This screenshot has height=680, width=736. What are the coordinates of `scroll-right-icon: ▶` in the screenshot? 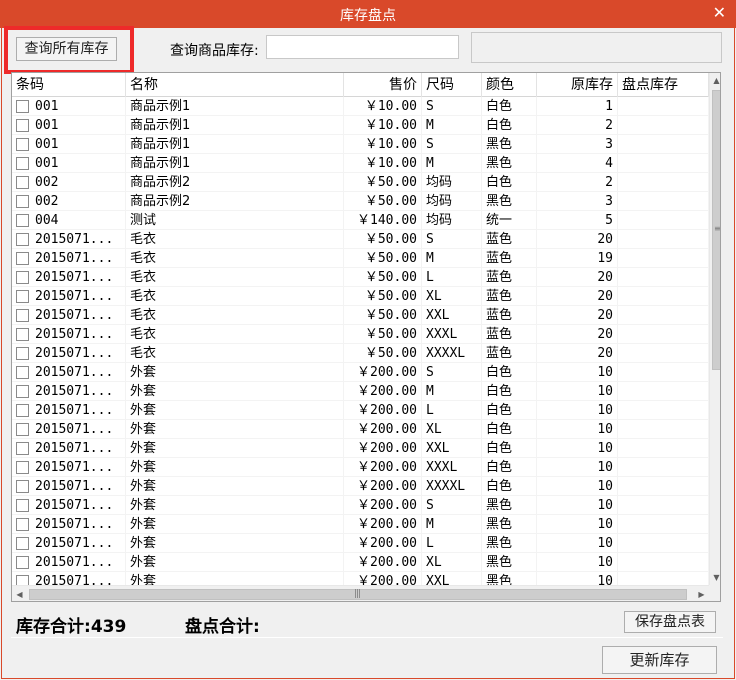 It's located at (701, 593).